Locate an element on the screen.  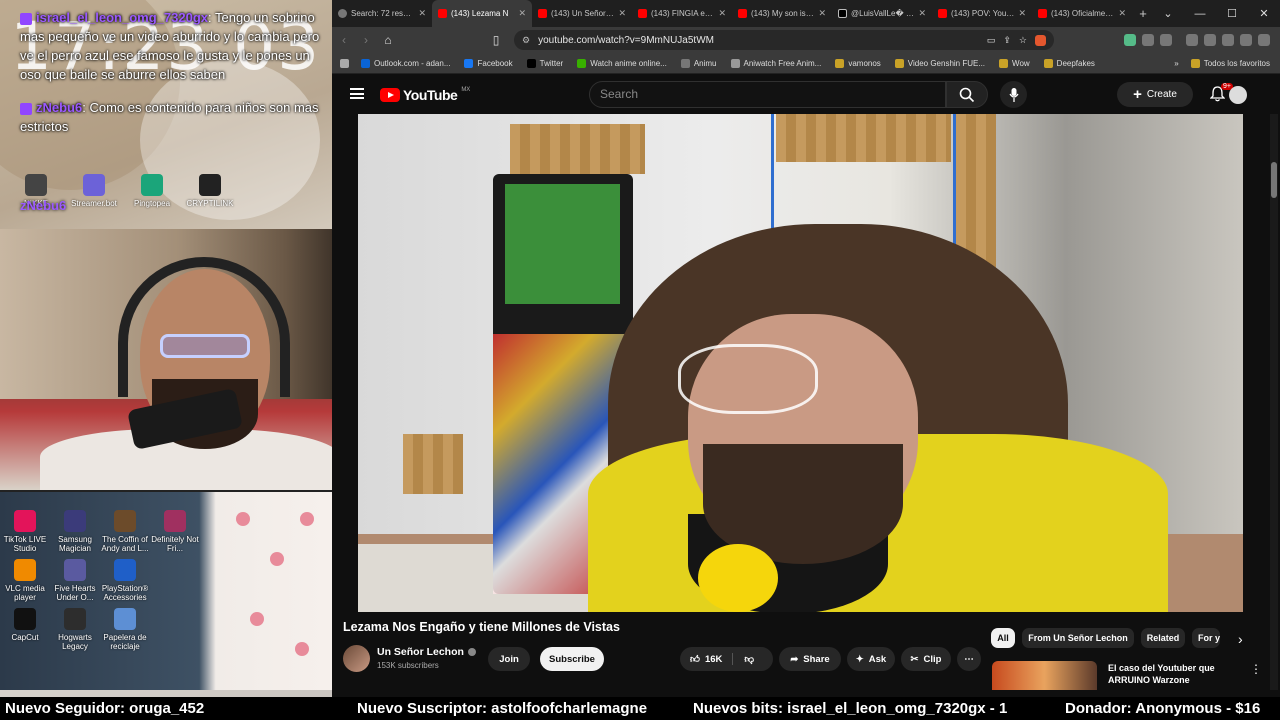
bookmark-item: Wow is located at coordinates (1014, 63).